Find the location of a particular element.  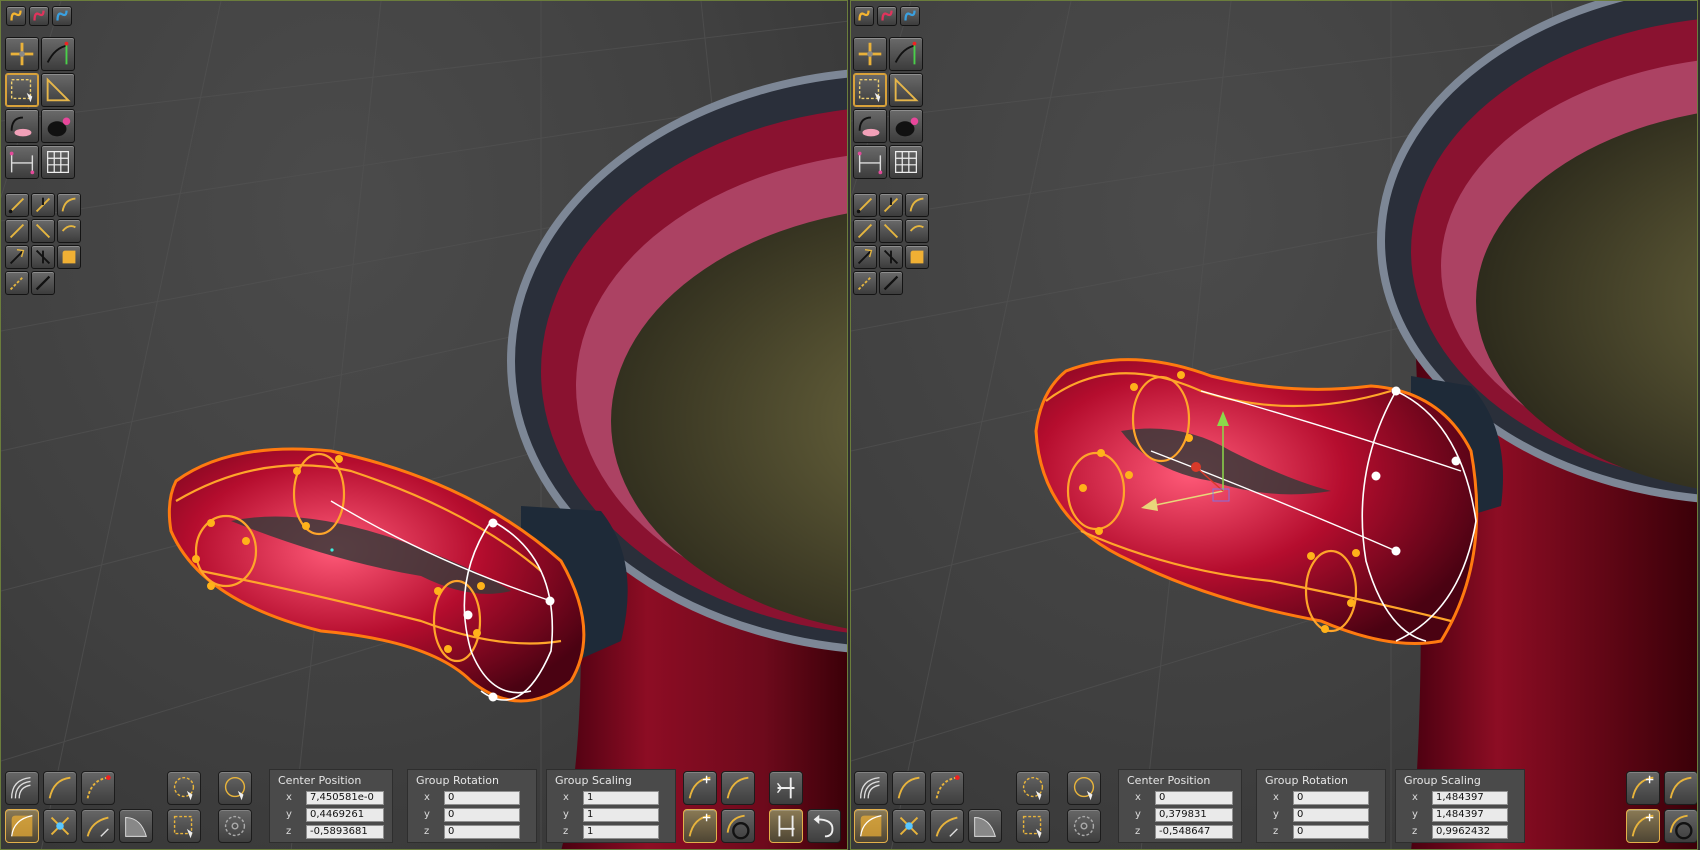

scaling-x-field: 1,484397 is located at coordinates (1470, 797).